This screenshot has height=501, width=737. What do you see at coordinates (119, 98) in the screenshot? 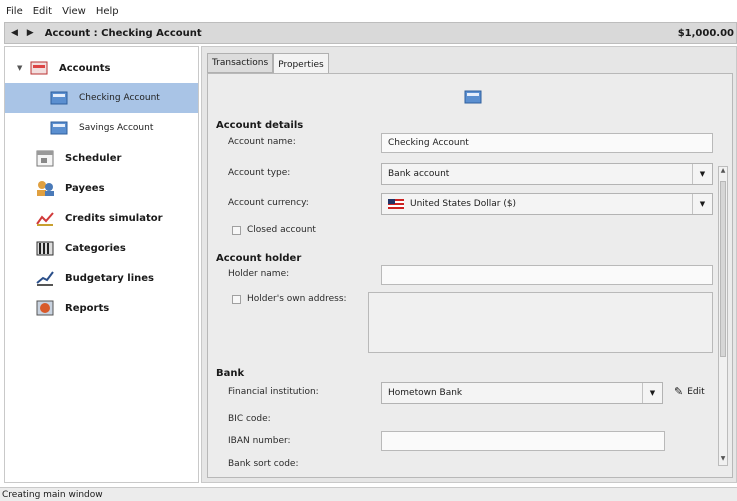
I see `sidebar-item-label: Checking Account` at bounding box center [119, 98].